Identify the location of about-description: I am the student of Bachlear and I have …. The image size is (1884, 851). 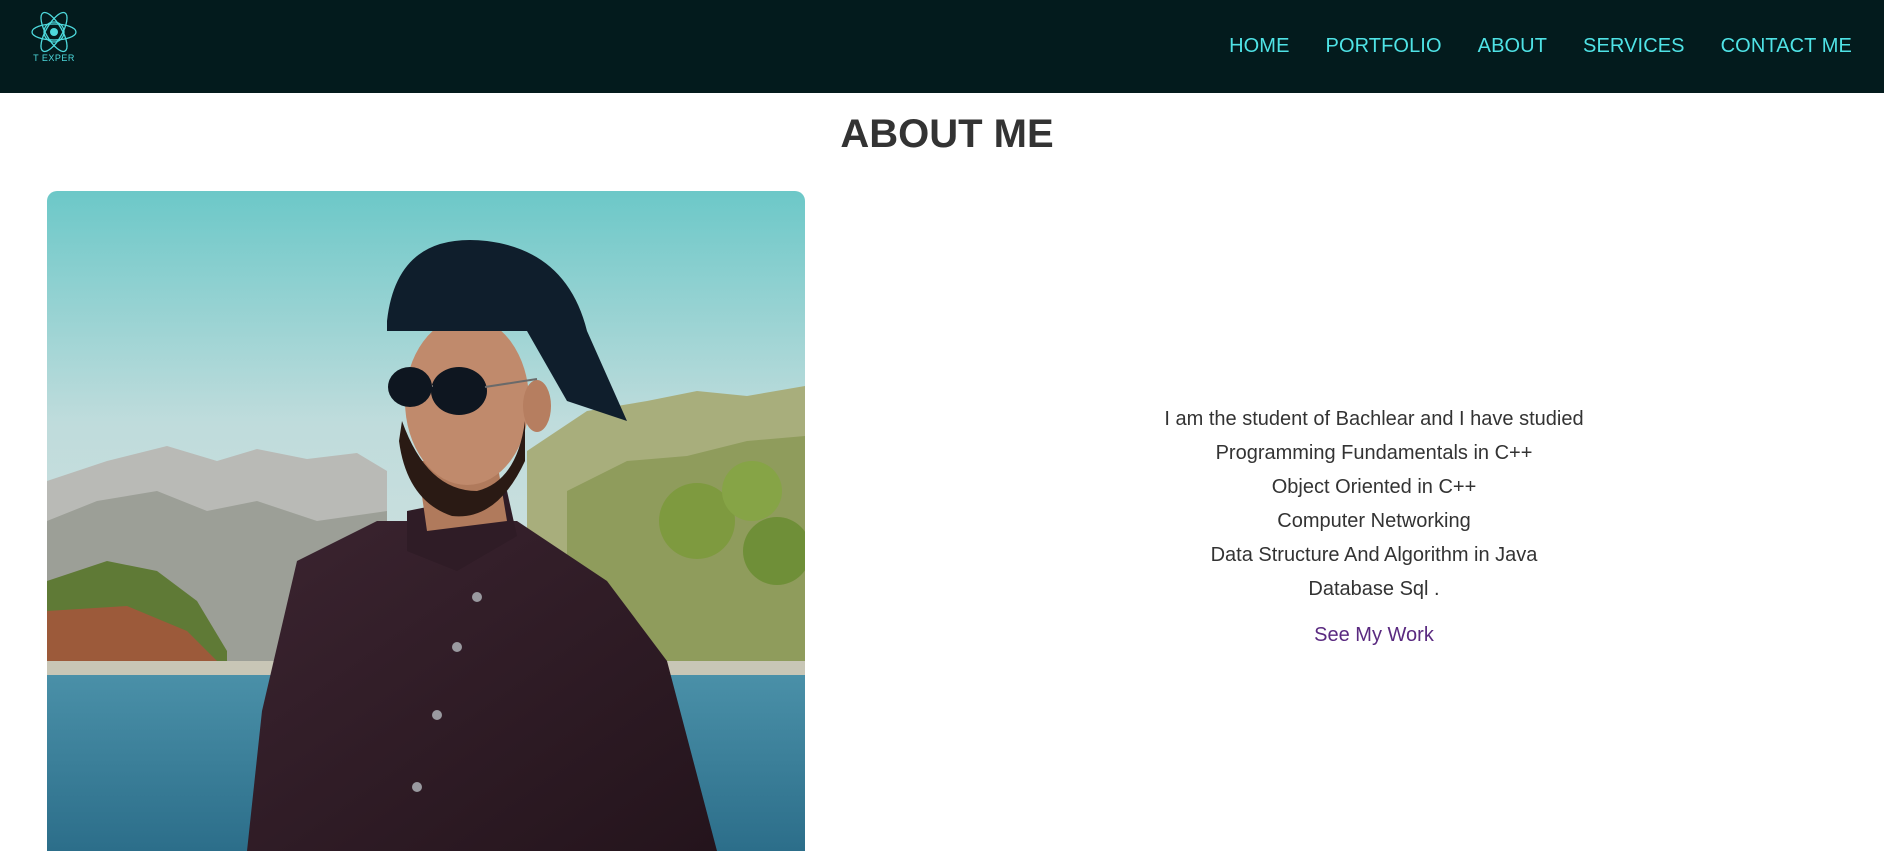
(1374, 524).